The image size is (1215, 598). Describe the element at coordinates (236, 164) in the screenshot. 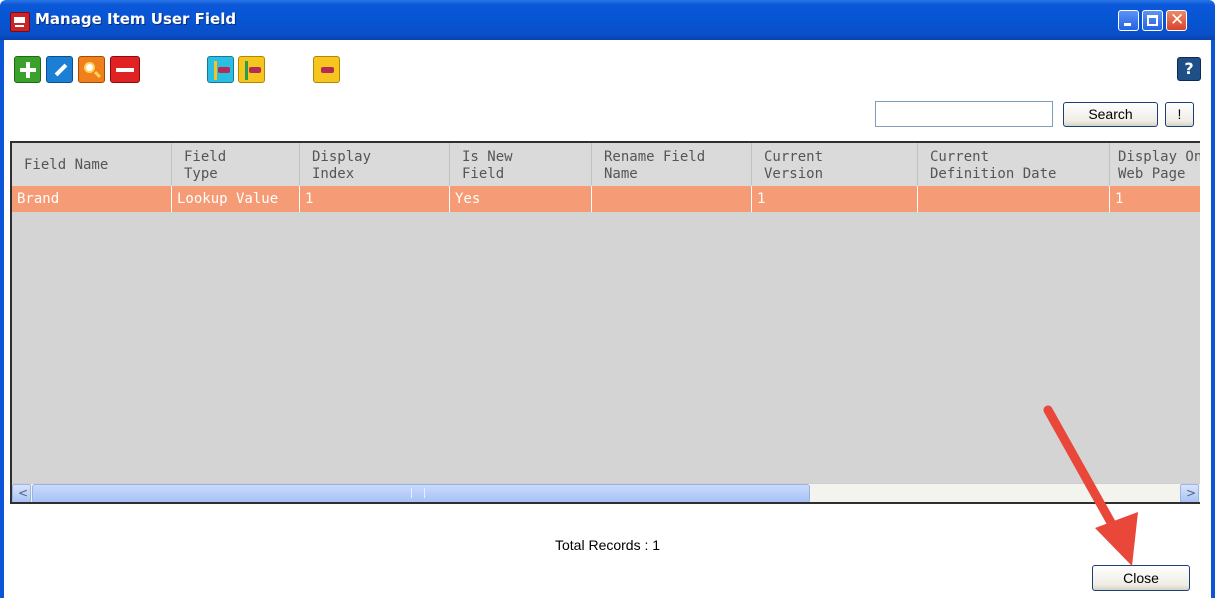

I see `header-field-type: Field Type` at that location.